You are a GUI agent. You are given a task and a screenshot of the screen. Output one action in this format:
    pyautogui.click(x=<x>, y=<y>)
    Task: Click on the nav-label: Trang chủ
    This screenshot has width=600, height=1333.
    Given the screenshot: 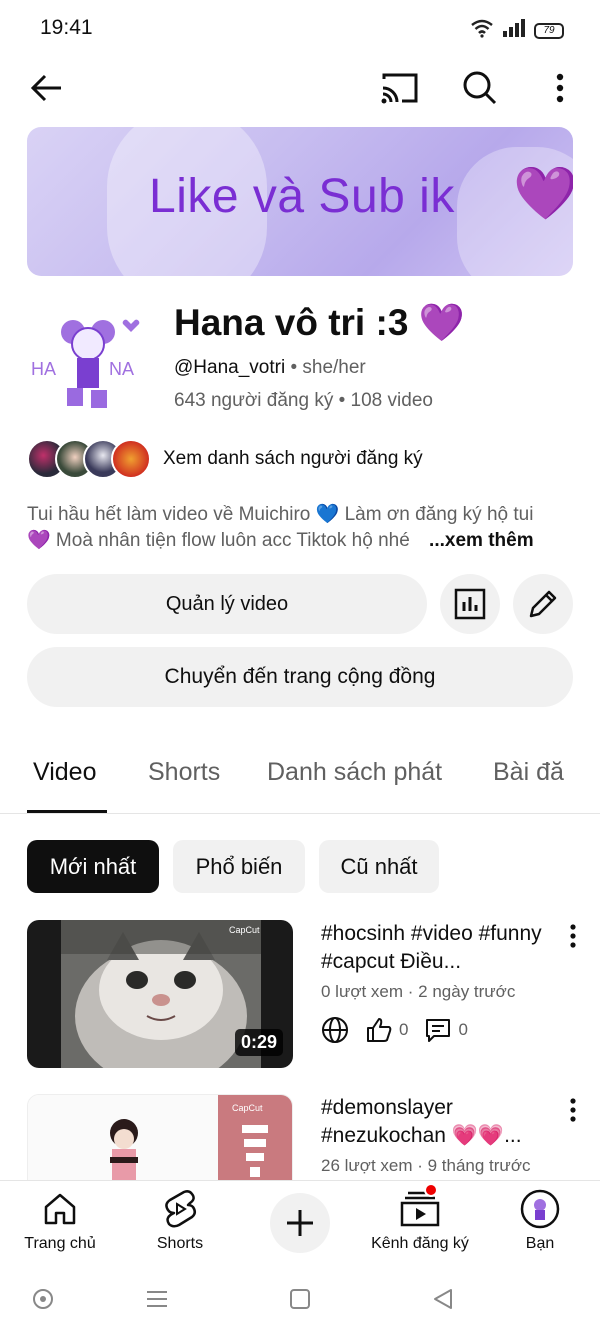 What is the action you would take?
    pyautogui.click(x=60, y=1243)
    